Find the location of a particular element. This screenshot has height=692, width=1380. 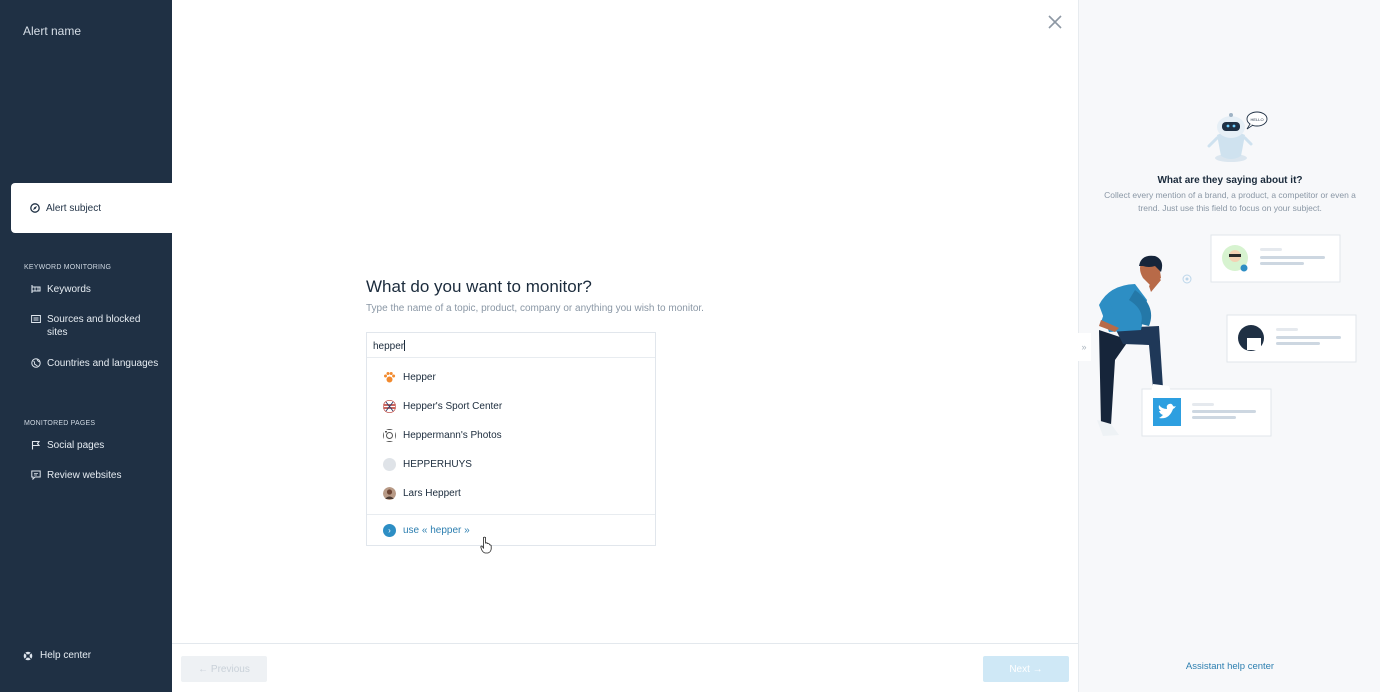

wizard-footer: ← Previous Next → is located at coordinates (625, 667).